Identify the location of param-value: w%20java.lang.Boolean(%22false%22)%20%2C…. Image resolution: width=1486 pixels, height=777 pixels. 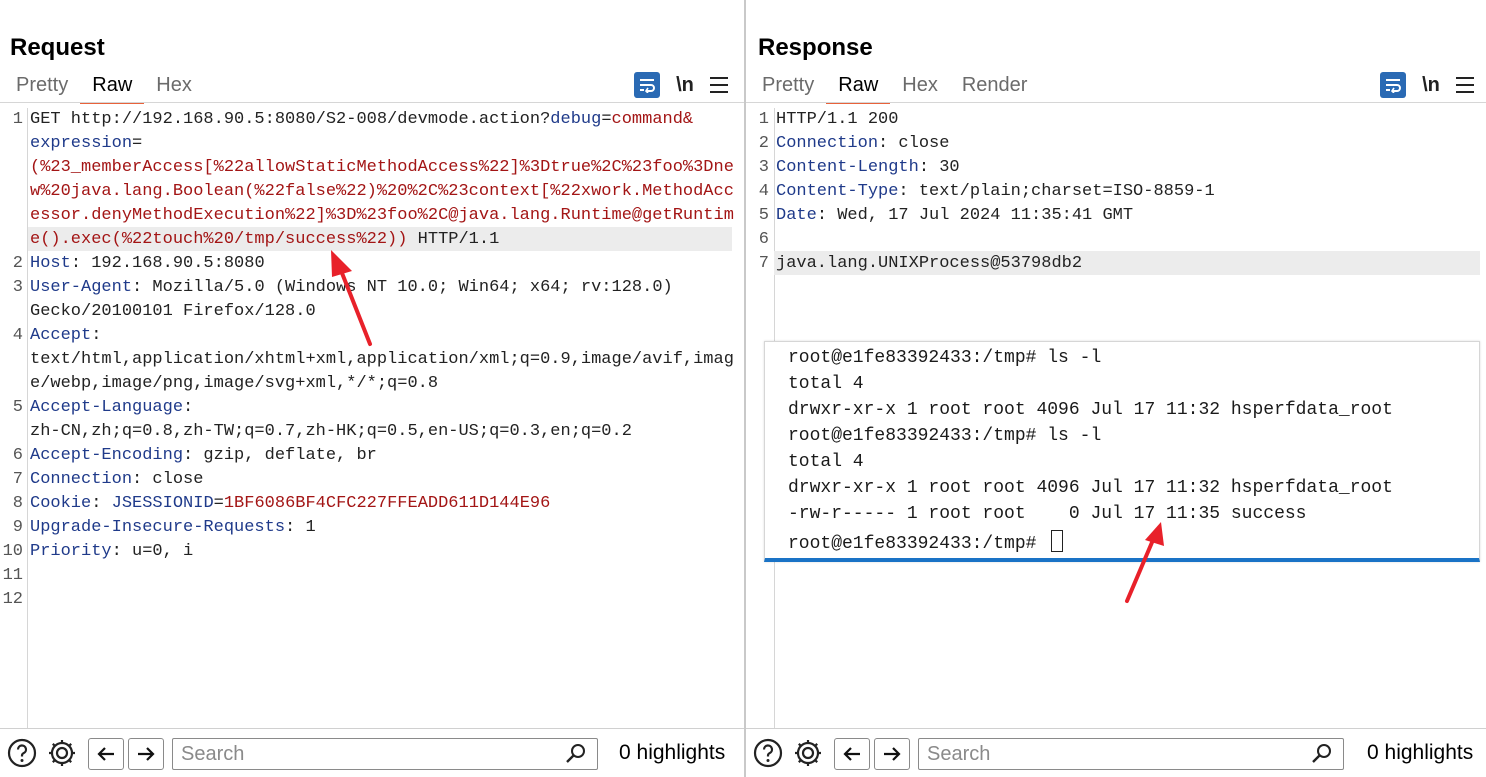
(382, 191).